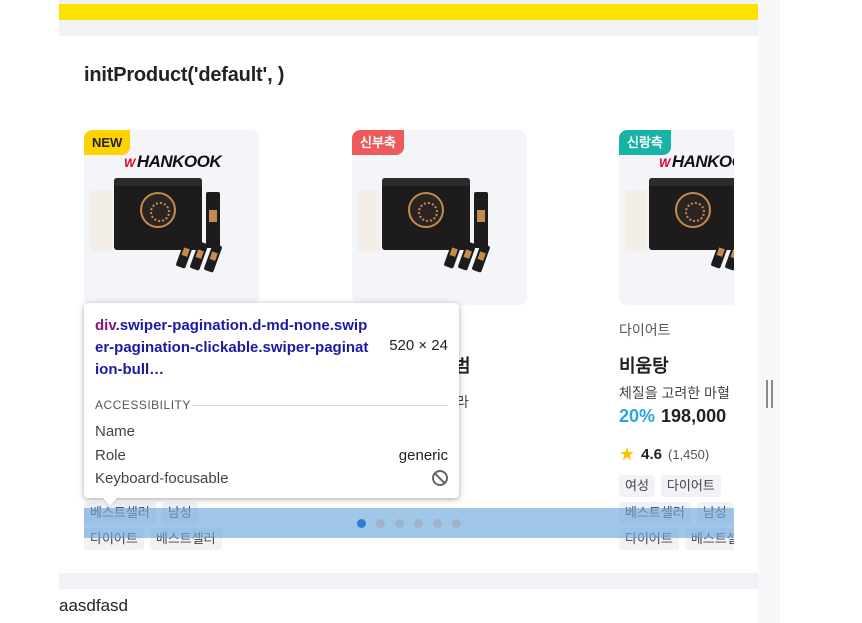  Describe the element at coordinates (651, 454) in the screenshot. I see `rating-score: 4.6` at that location.